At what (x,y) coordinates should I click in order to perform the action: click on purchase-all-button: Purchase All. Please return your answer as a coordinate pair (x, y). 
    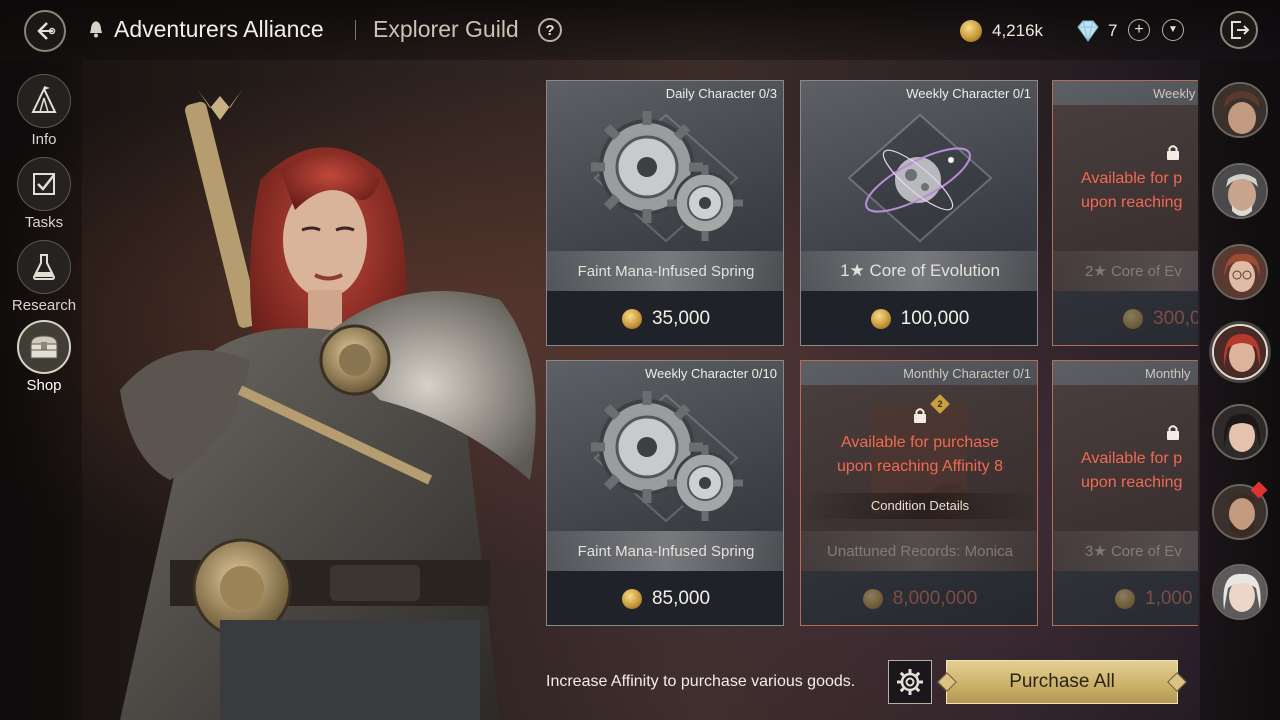
    Looking at the image, I should click on (1062, 682).